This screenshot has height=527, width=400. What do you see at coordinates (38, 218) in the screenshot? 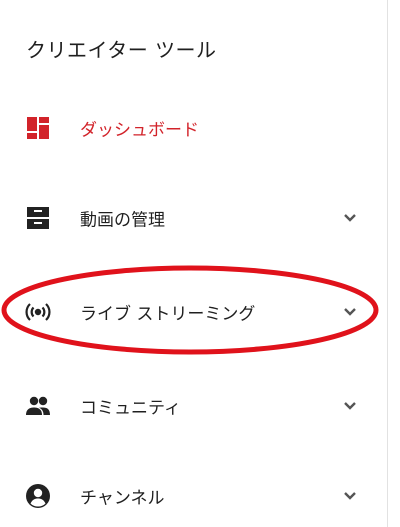
I see `video-manager-icon` at bounding box center [38, 218].